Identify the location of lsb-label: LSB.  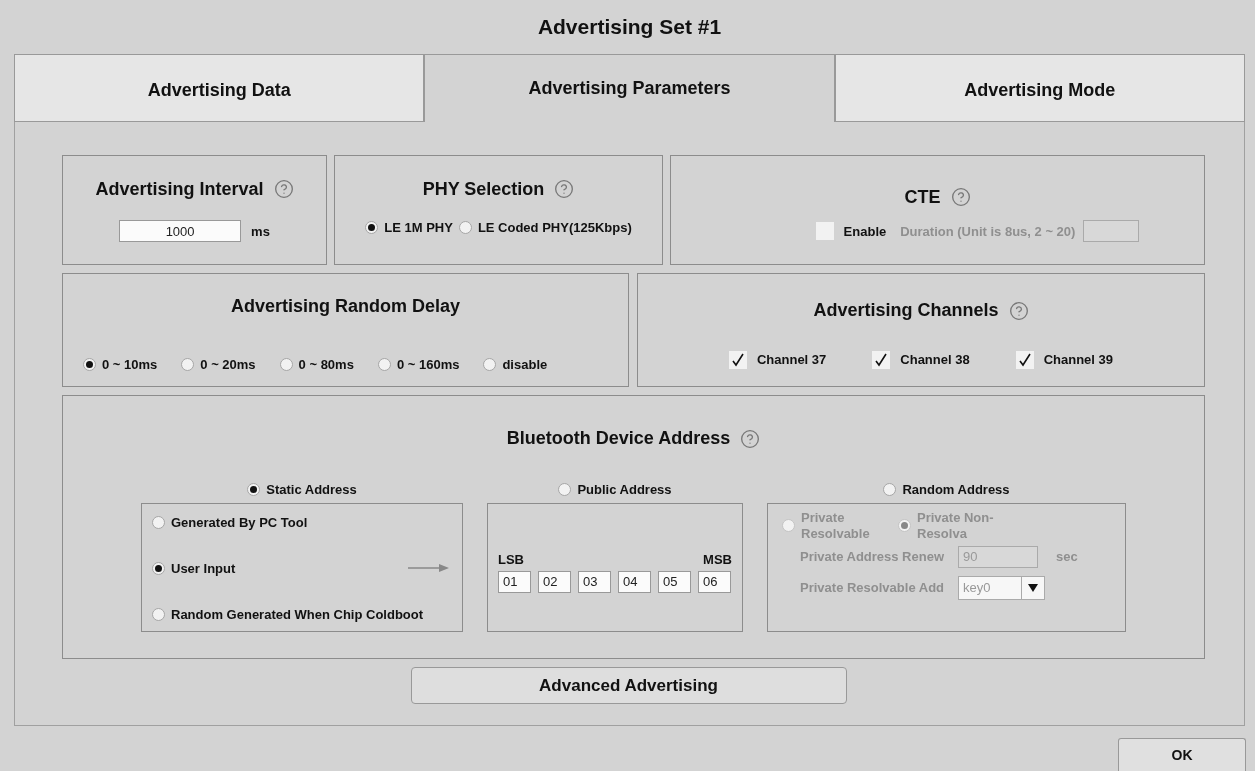
(511, 559).